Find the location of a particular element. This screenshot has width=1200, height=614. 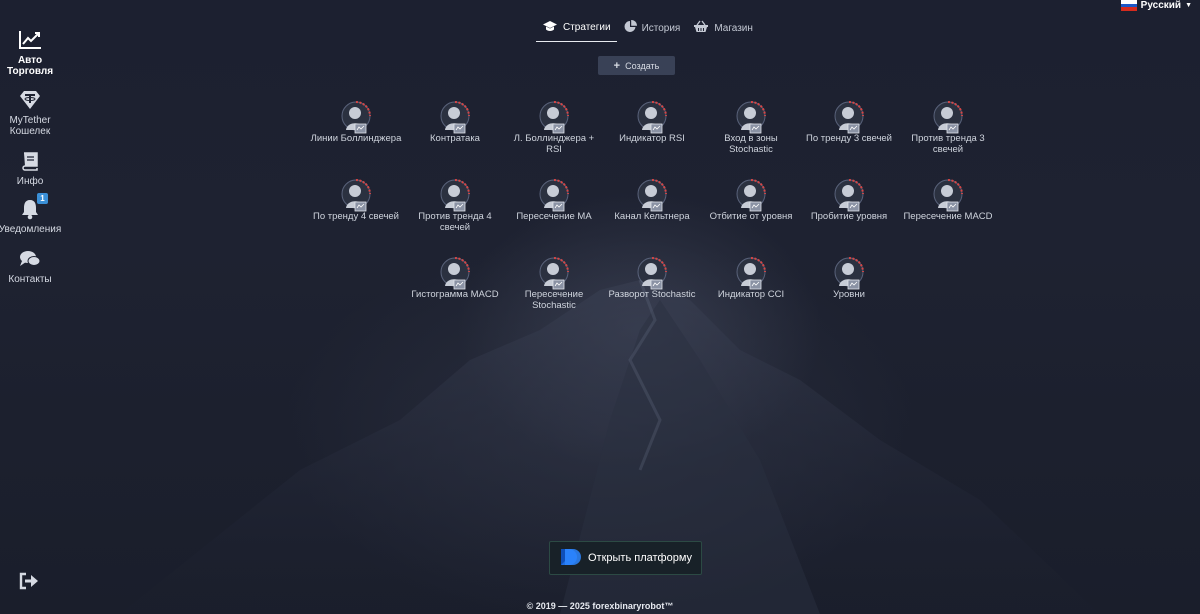

pie-chart-icon is located at coordinates (630, 27).